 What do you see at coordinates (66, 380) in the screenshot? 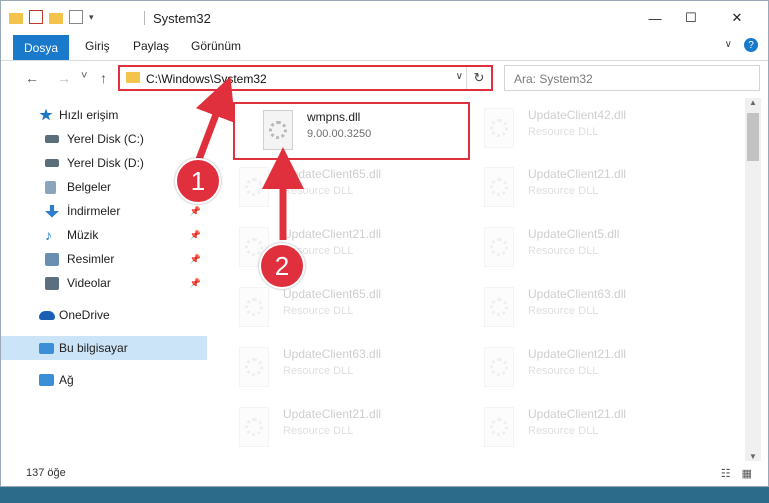
I see `sidebar-item-label: Ağ` at bounding box center [66, 380].